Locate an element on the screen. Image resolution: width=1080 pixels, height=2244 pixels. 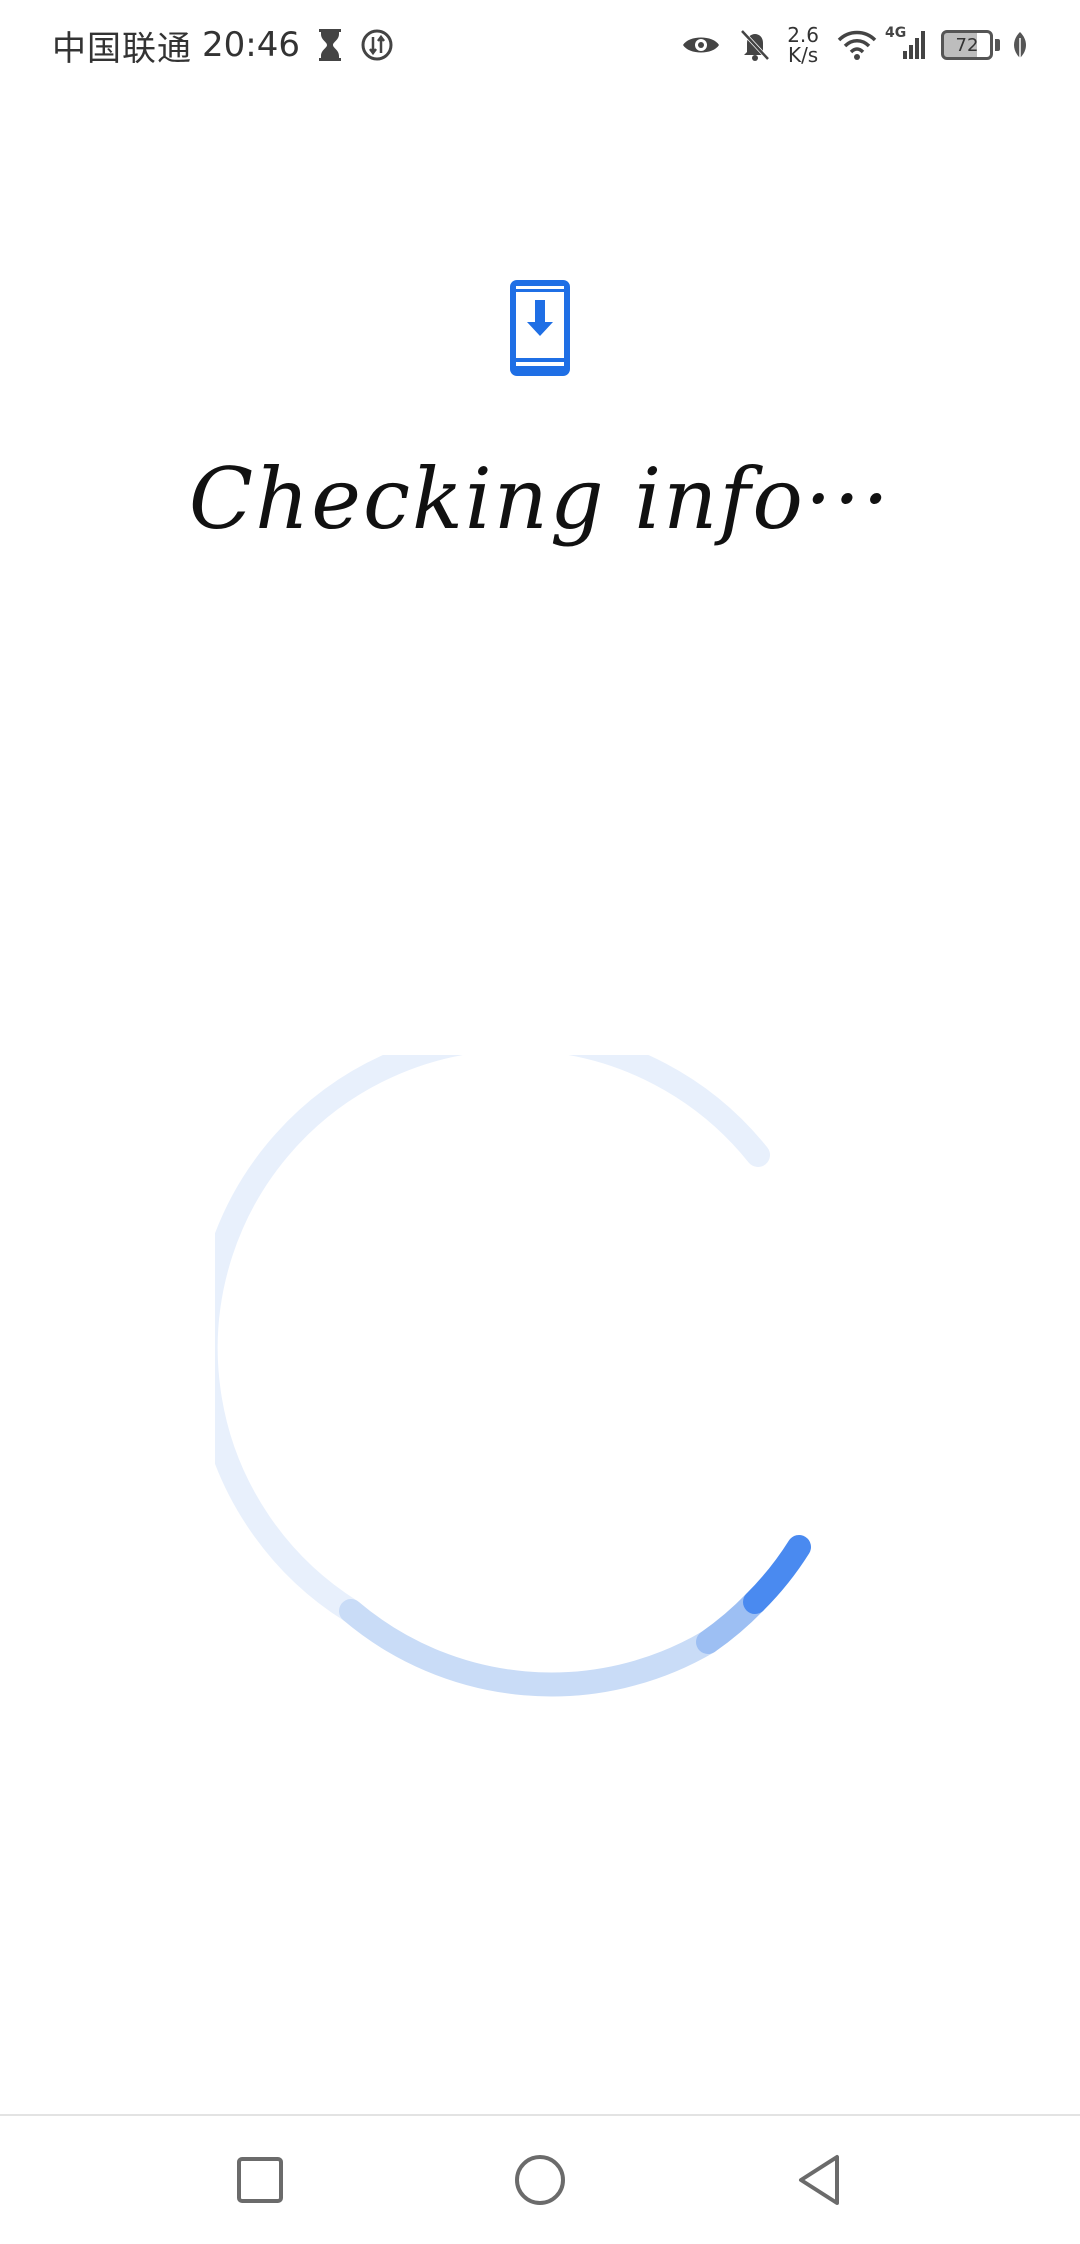
network-type-label: 4G is located at coordinates (896, 33).